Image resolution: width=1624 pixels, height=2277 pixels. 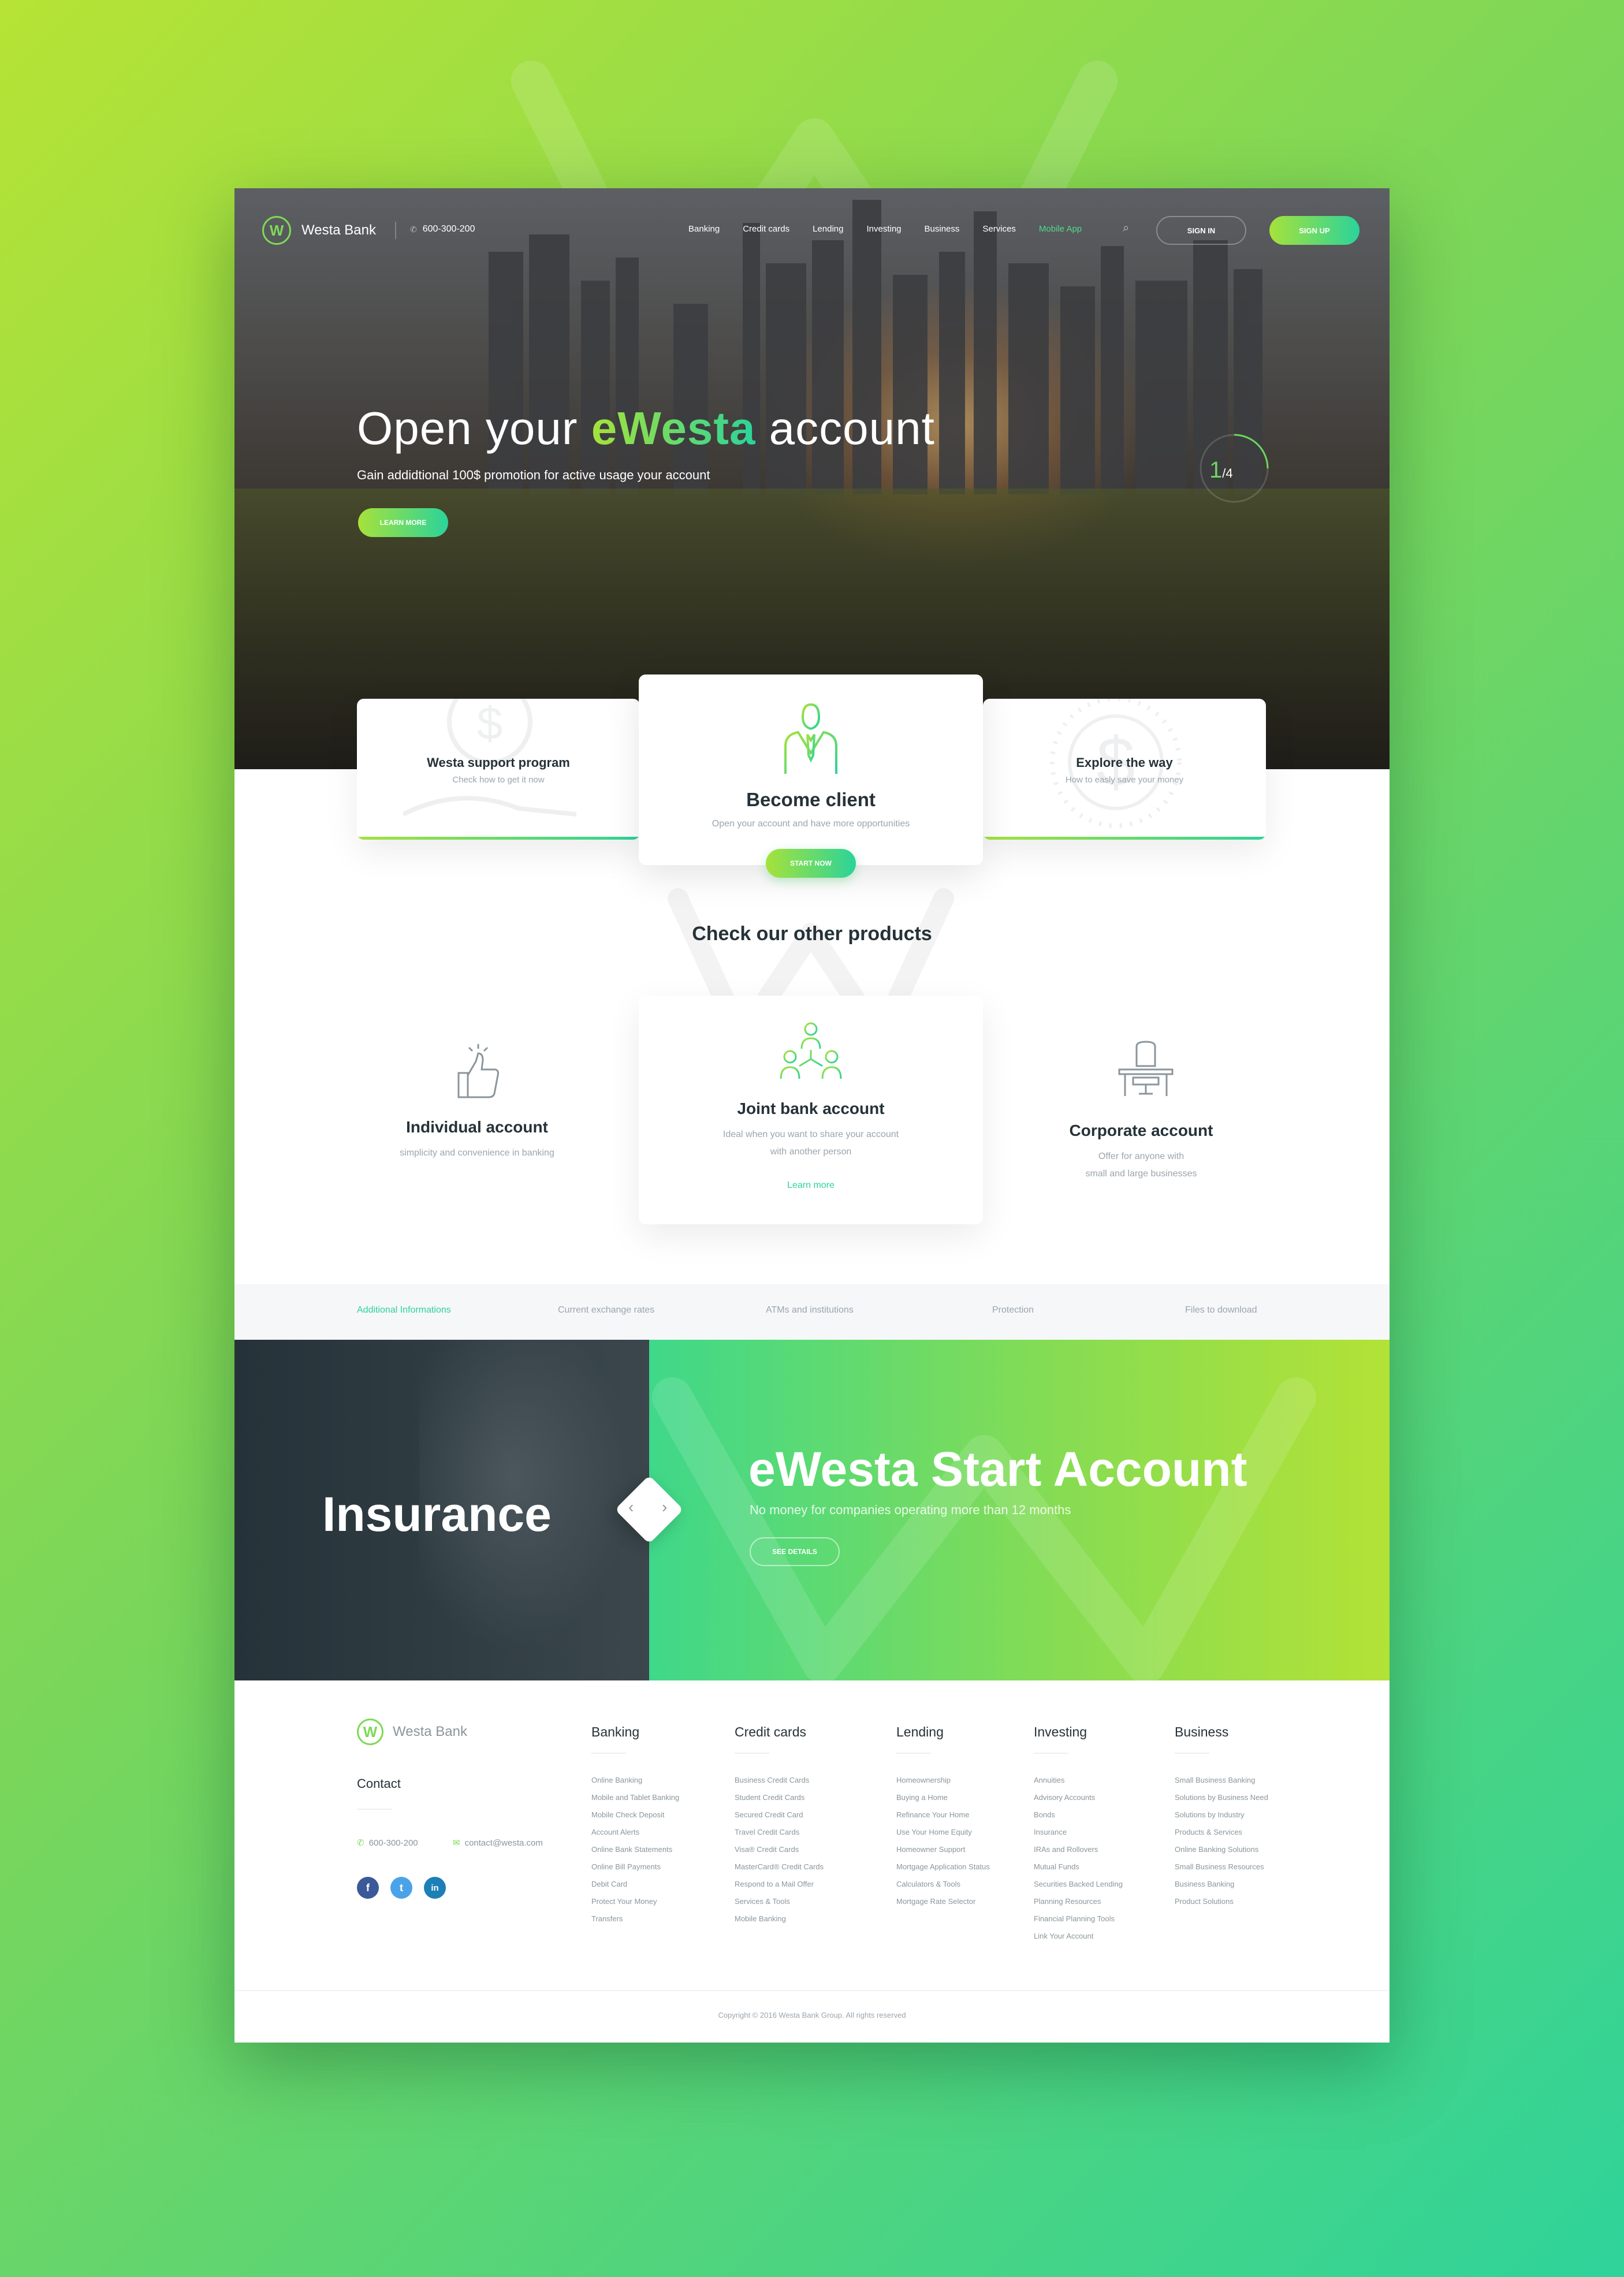 What do you see at coordinates (435, 1888) in the screenshot?
I see `linkedin-icon: in` at bounding box center [435, 1888].